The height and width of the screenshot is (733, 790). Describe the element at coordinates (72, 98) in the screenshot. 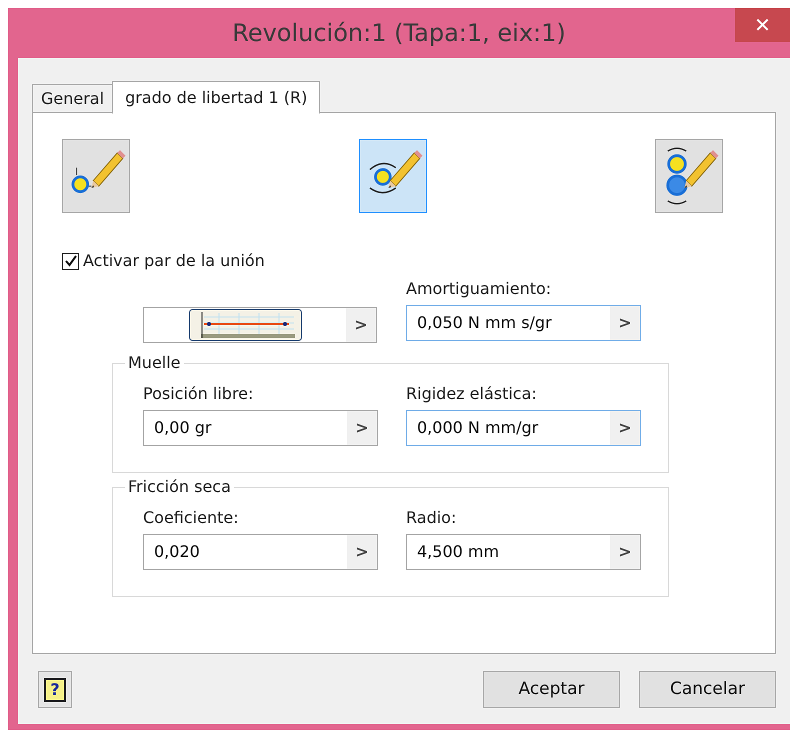

I see `tab: General` at that location.